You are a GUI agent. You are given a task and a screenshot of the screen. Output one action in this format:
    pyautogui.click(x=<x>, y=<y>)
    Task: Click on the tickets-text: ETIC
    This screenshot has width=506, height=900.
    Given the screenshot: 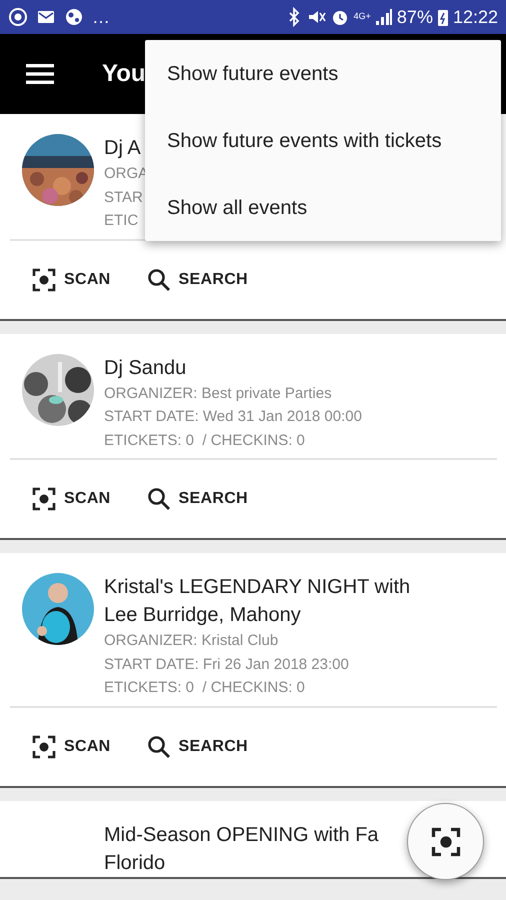 What is the action you would take?
    pyautogui.click(x=122, y=221)
    